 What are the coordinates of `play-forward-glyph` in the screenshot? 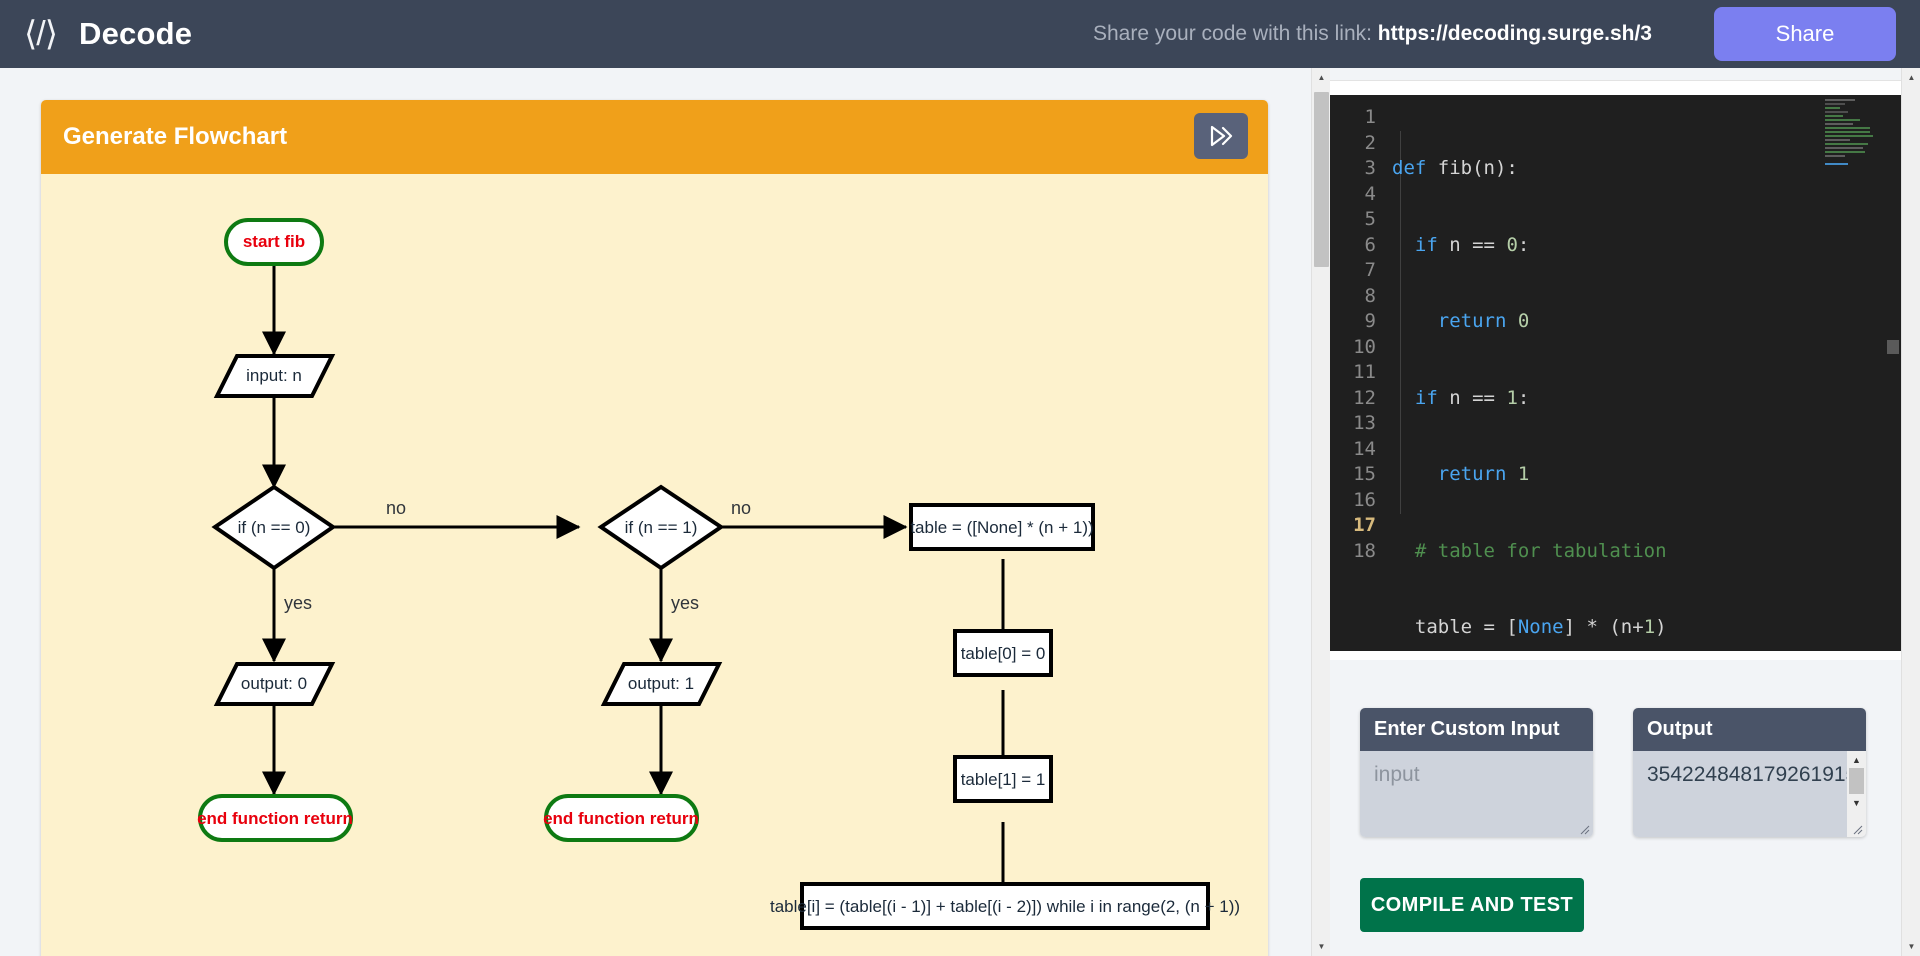 It's located at (1221, 136).